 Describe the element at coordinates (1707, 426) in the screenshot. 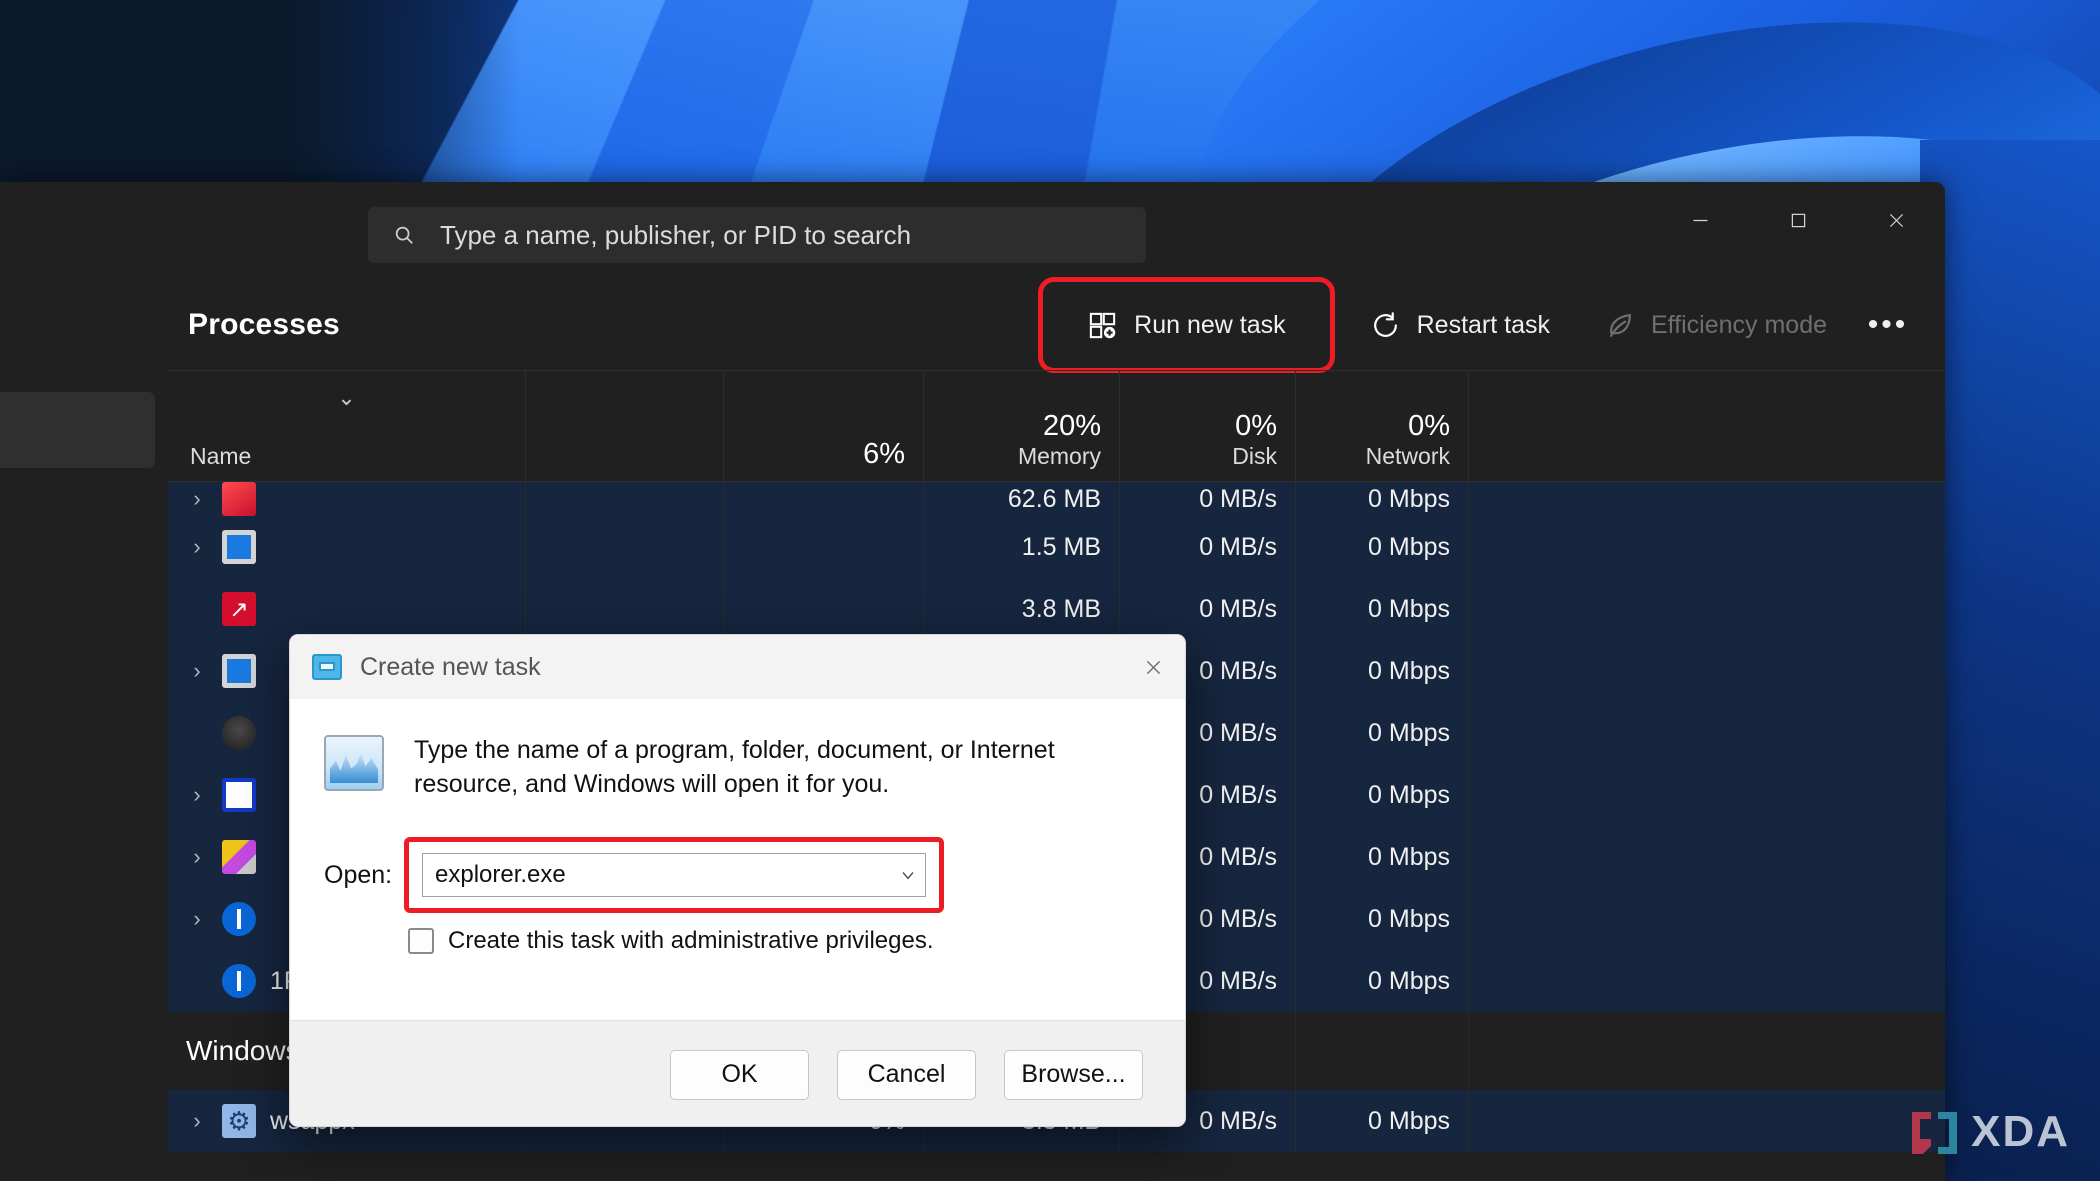

I see `column-header-spacer` at that location.